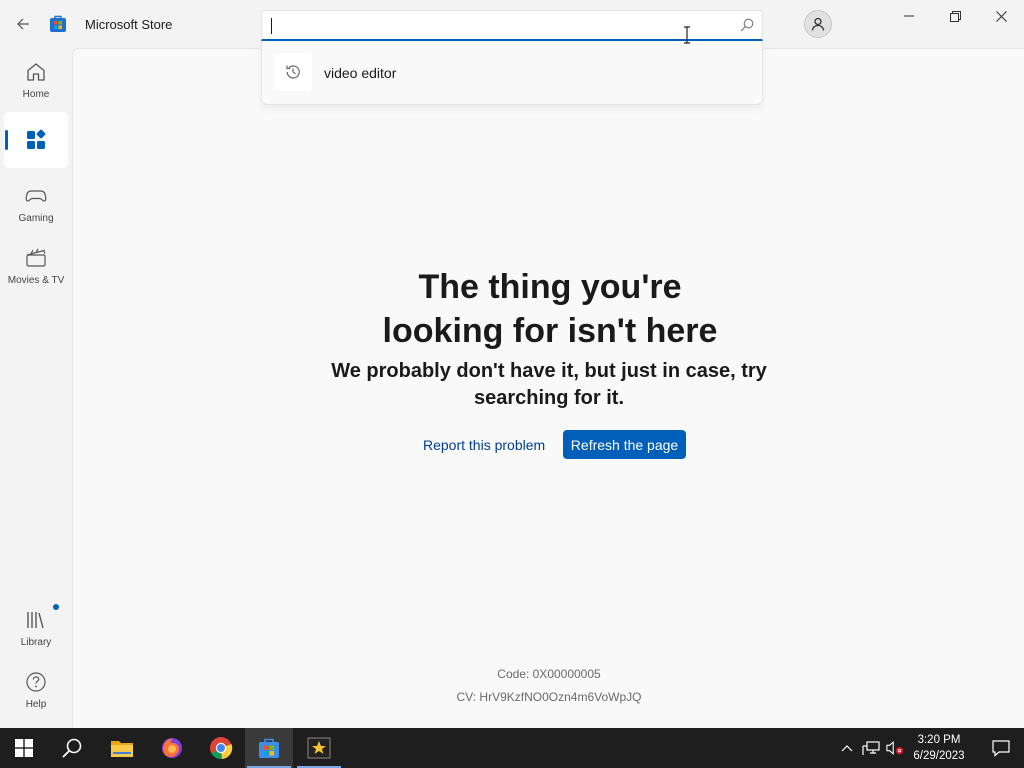 The image size is (1024, 768). What do you see at coordinates (36, 218) in the screenshot?
I see `sidebar-item-label: Gaming` at bounding box center [36, 218].